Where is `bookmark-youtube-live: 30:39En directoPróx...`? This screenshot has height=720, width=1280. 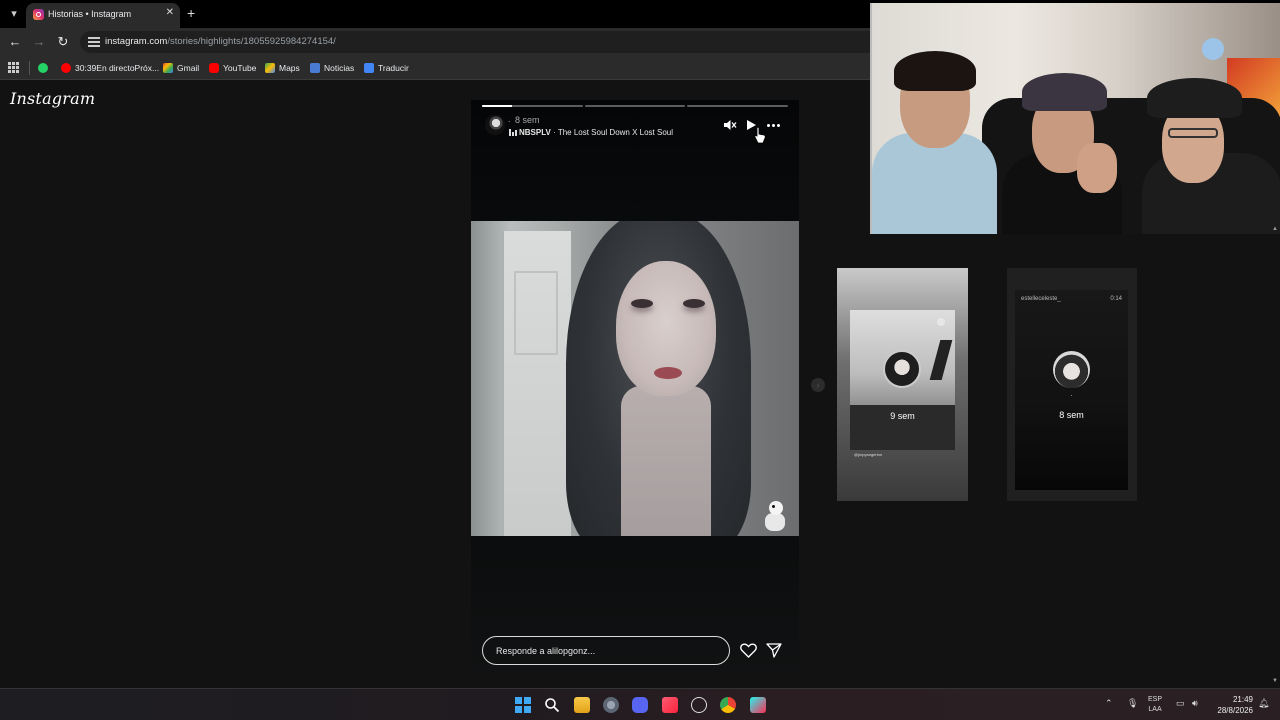 bookmark-youtube-live: 30:39En directoPróx... is located at coordinates (110, 68).